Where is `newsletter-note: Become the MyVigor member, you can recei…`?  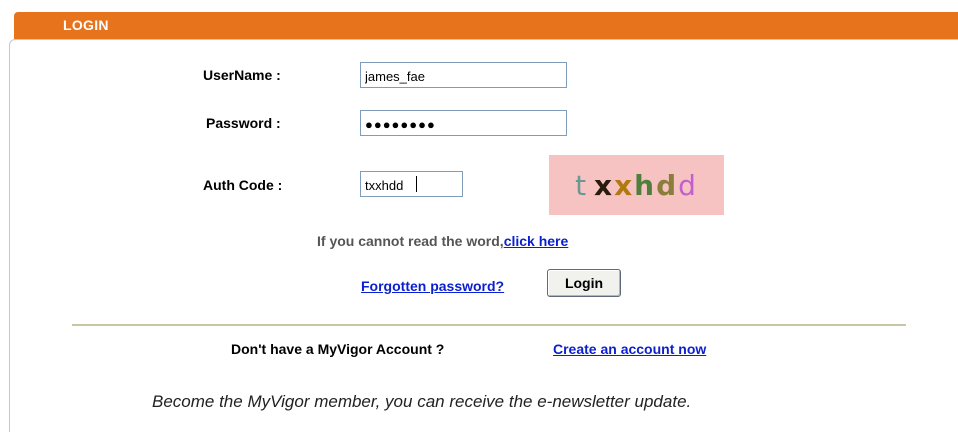 newsletter-note: Become the MyVigor member, you can recei… is located at coordinates (422, 401).